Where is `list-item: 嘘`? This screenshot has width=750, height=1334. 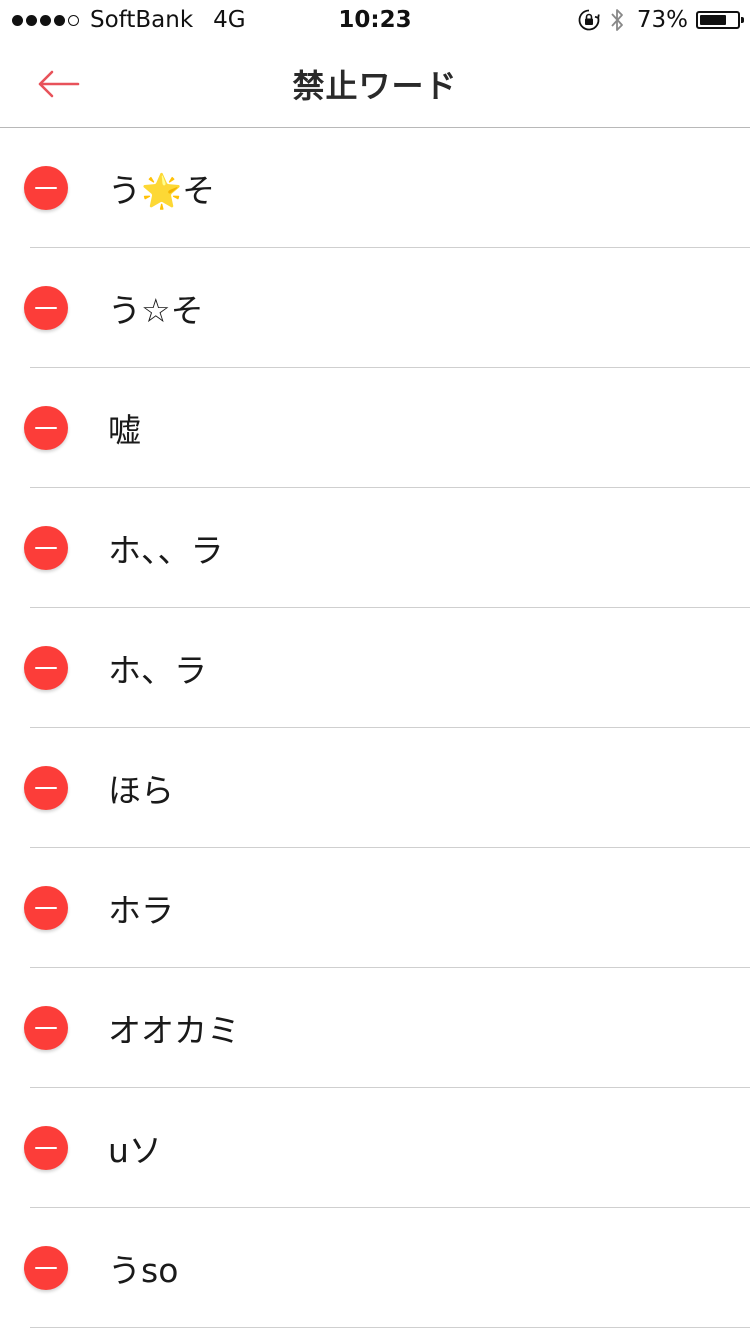
list-item: 嘘 is located at coordinates (375, 428).